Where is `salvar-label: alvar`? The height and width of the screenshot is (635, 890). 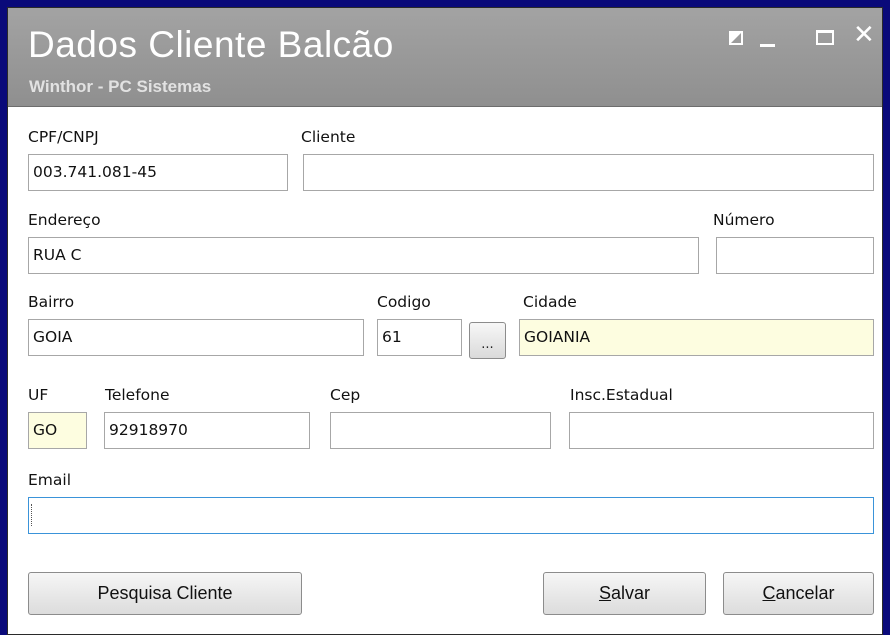
salvar-label: alvar is located at coordinates (631, 593).